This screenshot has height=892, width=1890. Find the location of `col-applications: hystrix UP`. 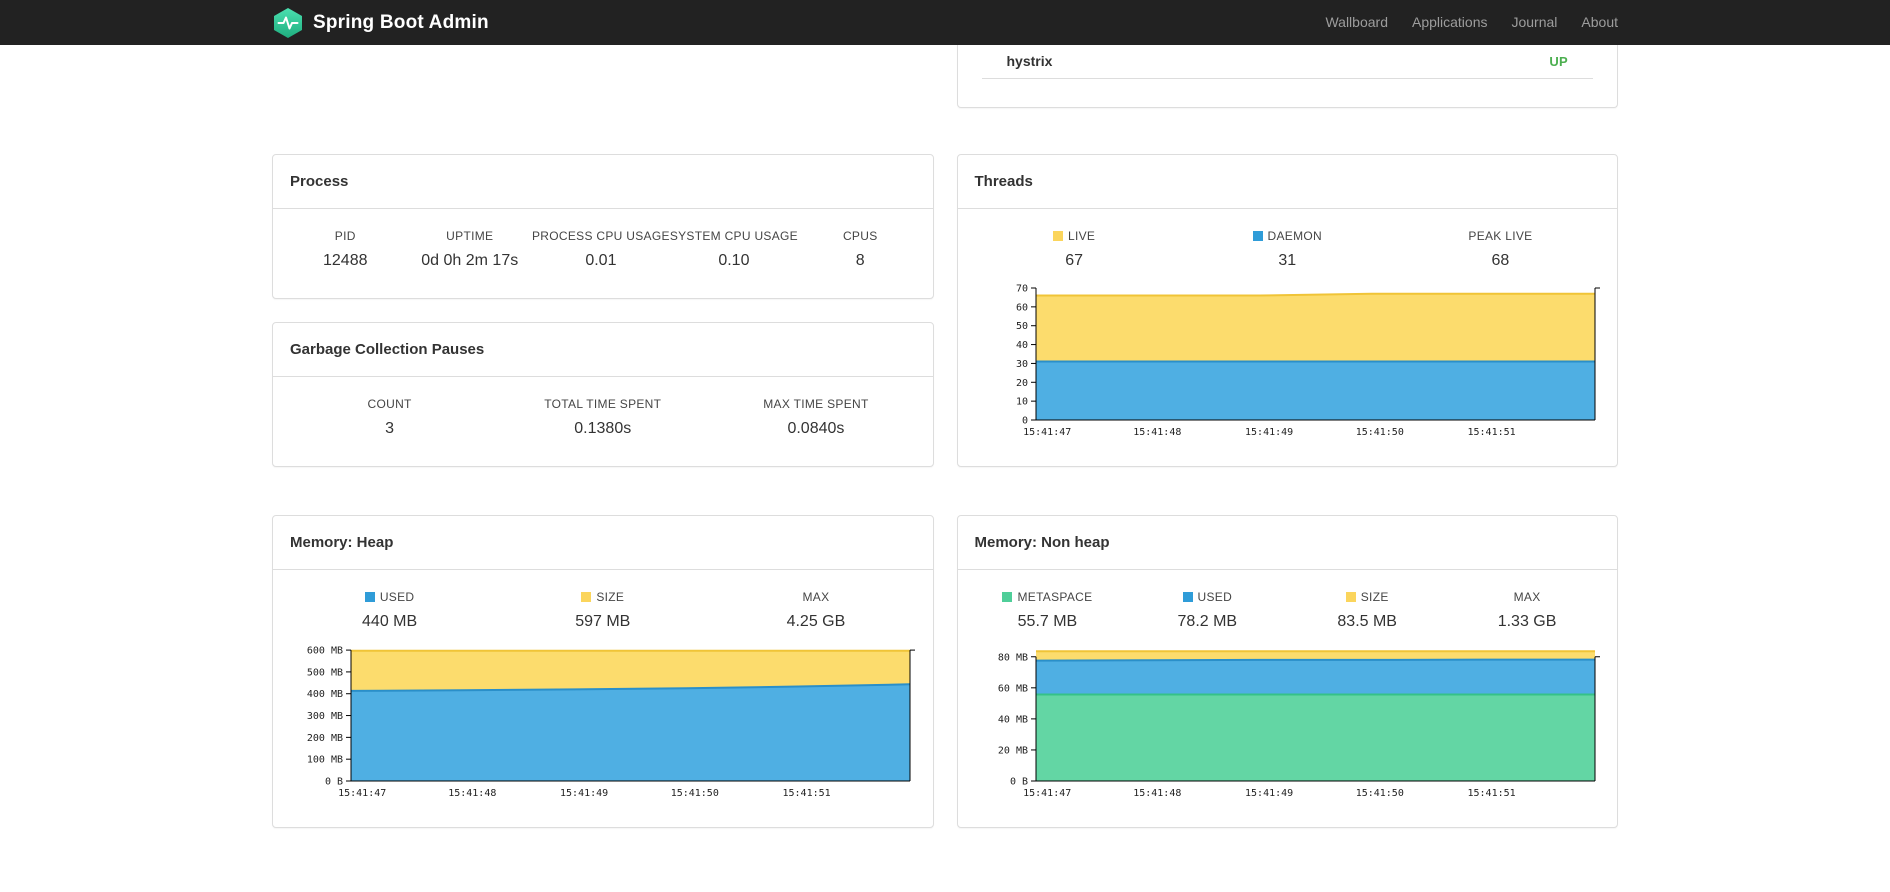

col-applications: hystrix UP is located at coordinates (1287, 76).